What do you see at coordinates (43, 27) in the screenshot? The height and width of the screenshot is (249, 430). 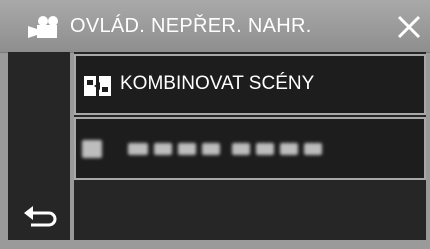 I see `video-camera-icon` at bounding box center [43, 27].